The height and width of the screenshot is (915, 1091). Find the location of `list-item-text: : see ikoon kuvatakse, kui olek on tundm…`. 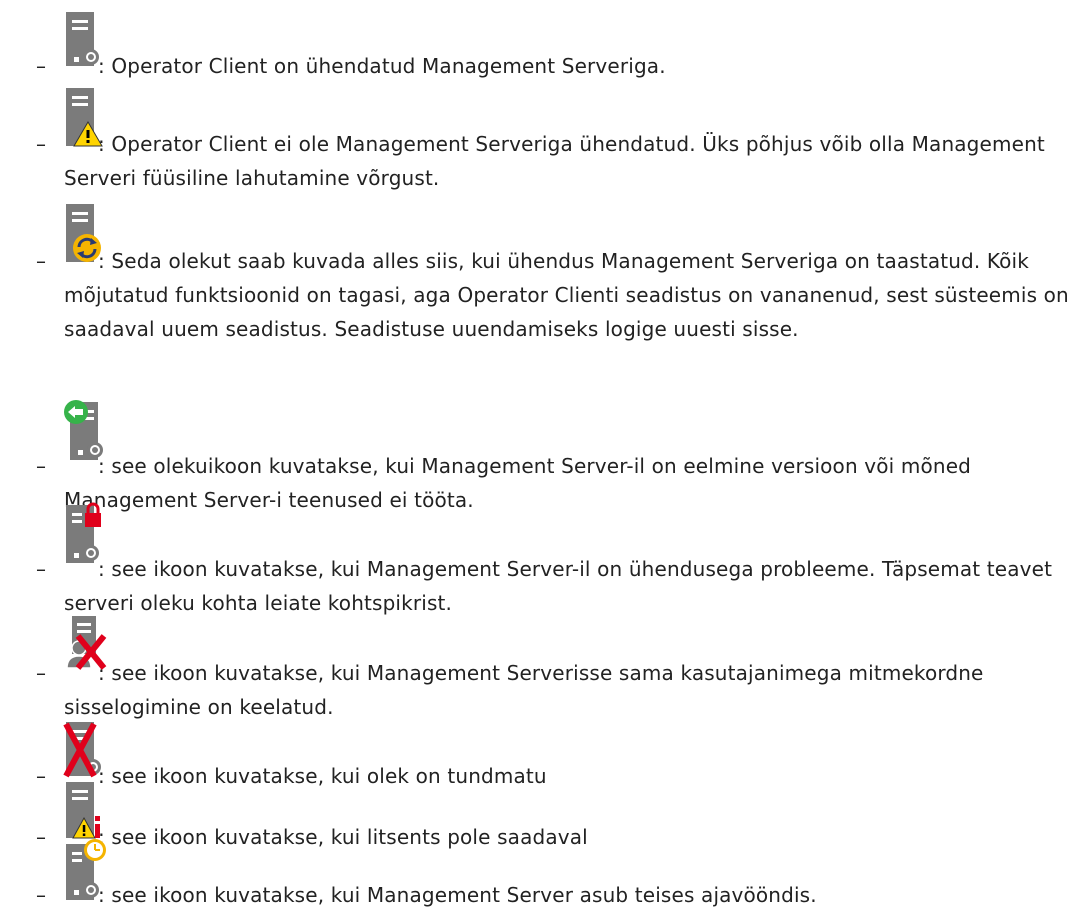

list-item-text: : see ikoon kuvatakse, kui olek on tundm… is located at coordinates (322, 776).